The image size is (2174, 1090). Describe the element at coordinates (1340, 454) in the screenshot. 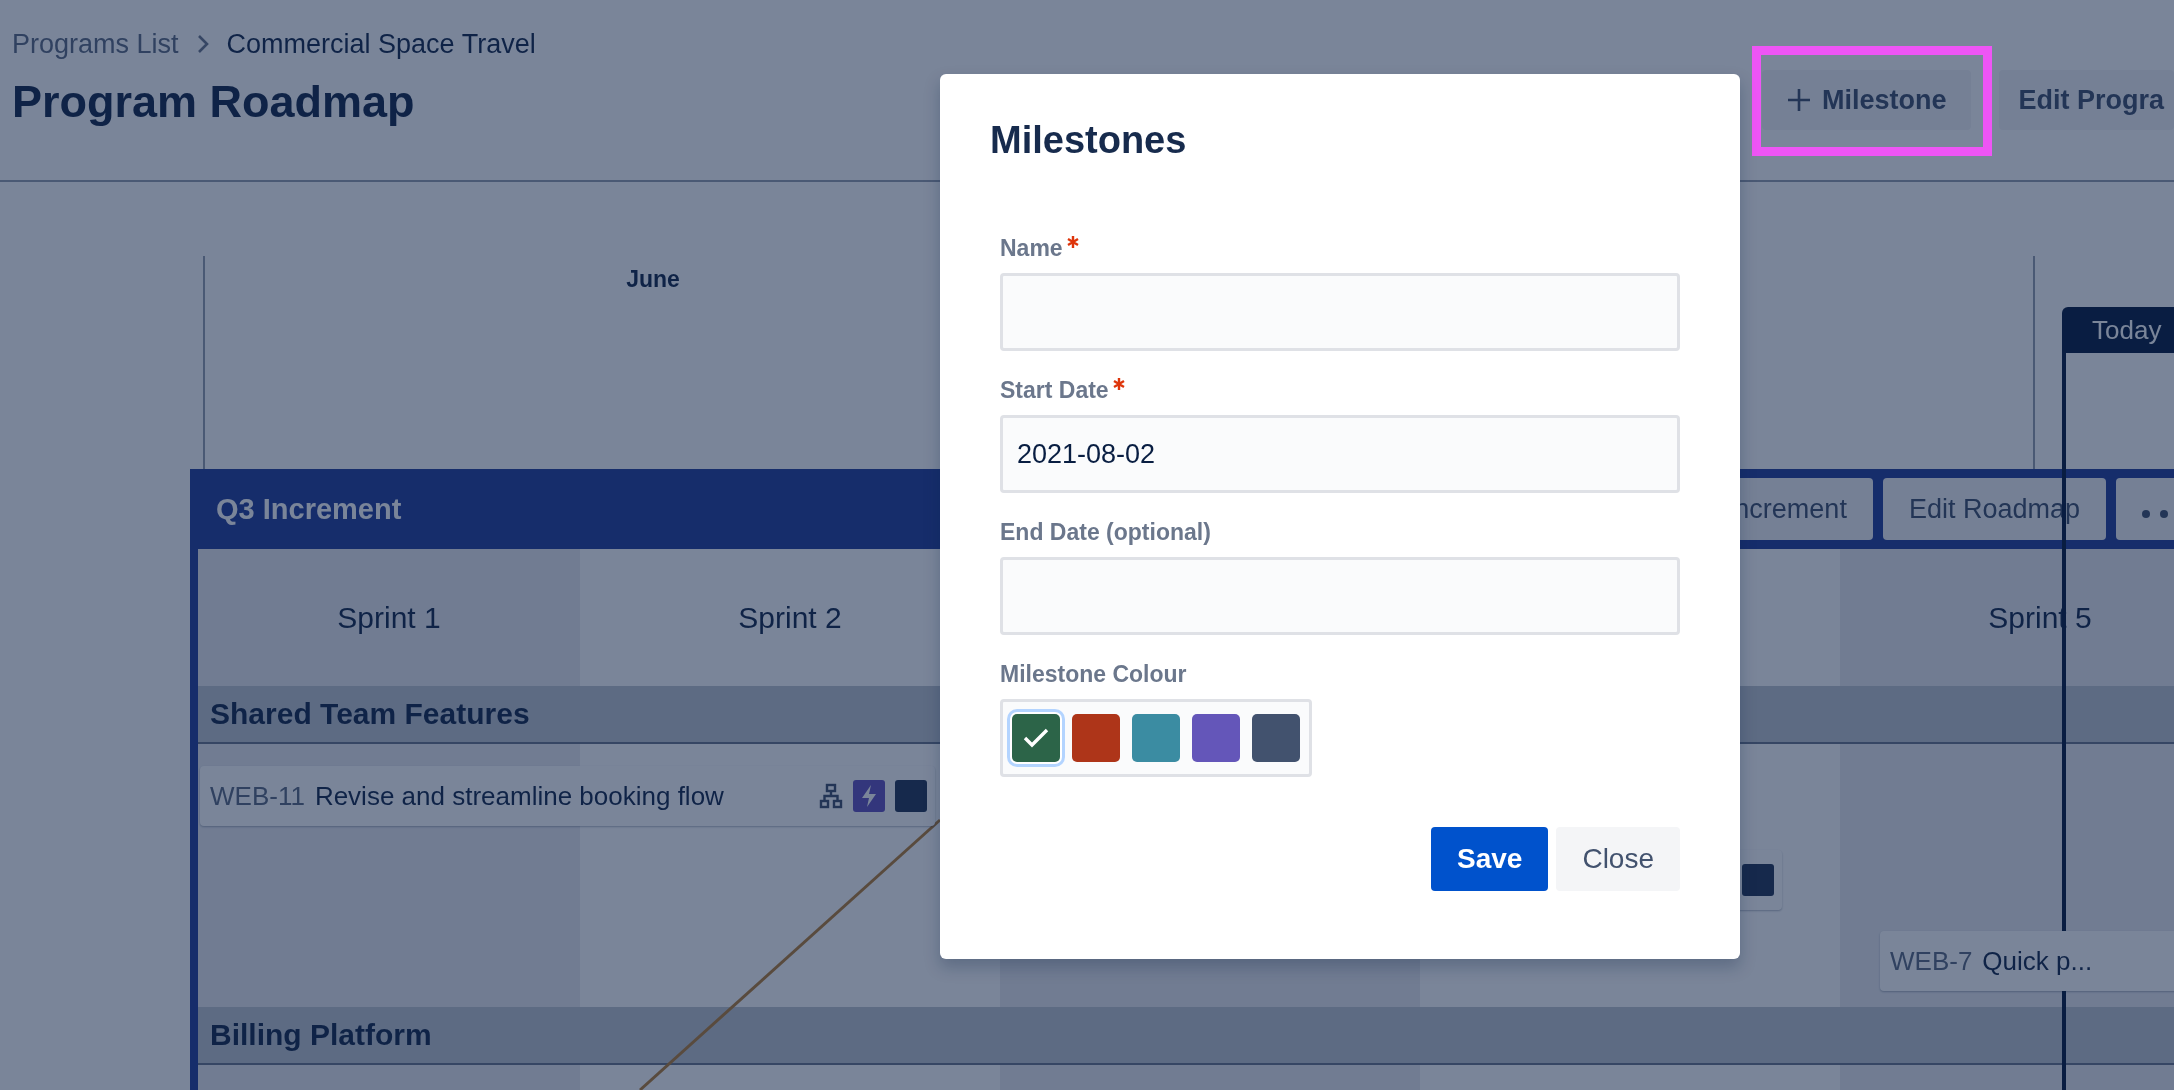

I see `date-field: 2021-08-02` at that location.